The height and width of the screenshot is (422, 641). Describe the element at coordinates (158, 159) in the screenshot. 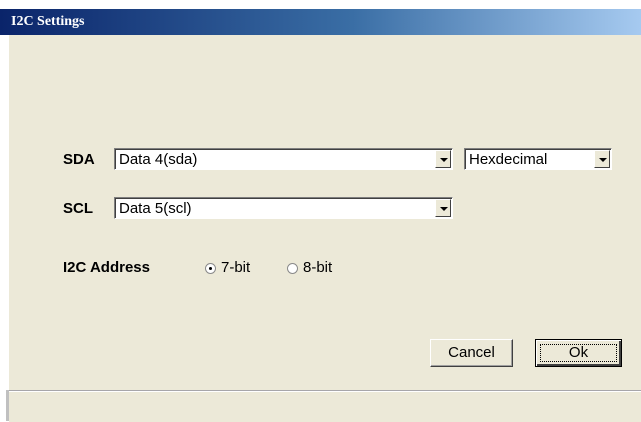

I see `sda-select-value: Data 4(sda)` at that location.